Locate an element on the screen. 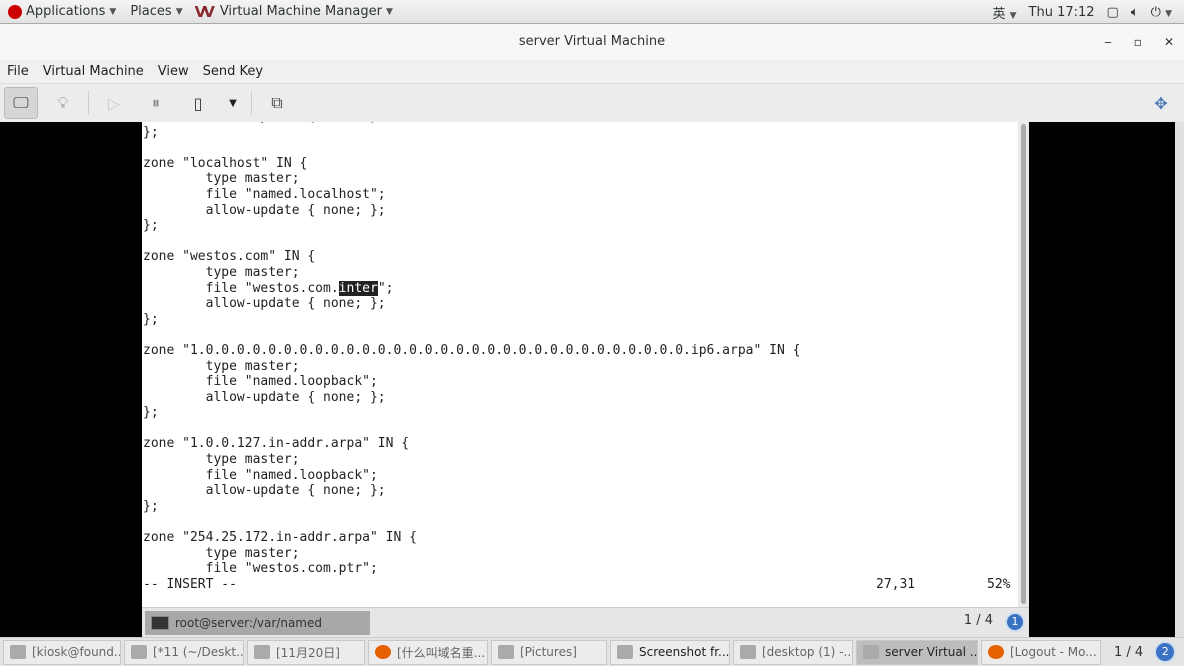  fullscreen-button: ✥ is located at coordinates (1161, 103).